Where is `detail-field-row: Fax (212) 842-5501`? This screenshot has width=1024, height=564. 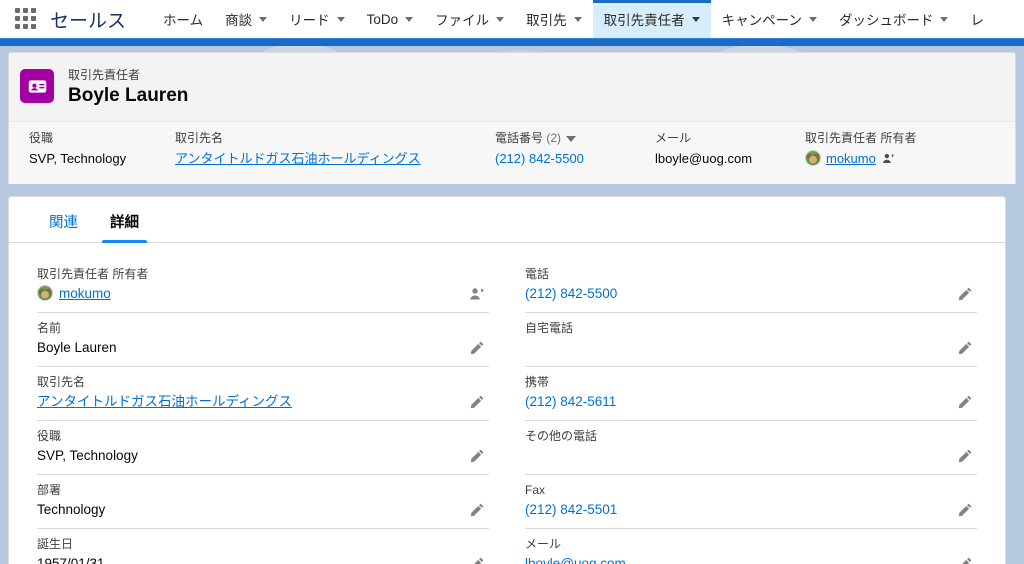
detail-field-row: Fax (212) 842-5501 is located at coordinates (751, 502).